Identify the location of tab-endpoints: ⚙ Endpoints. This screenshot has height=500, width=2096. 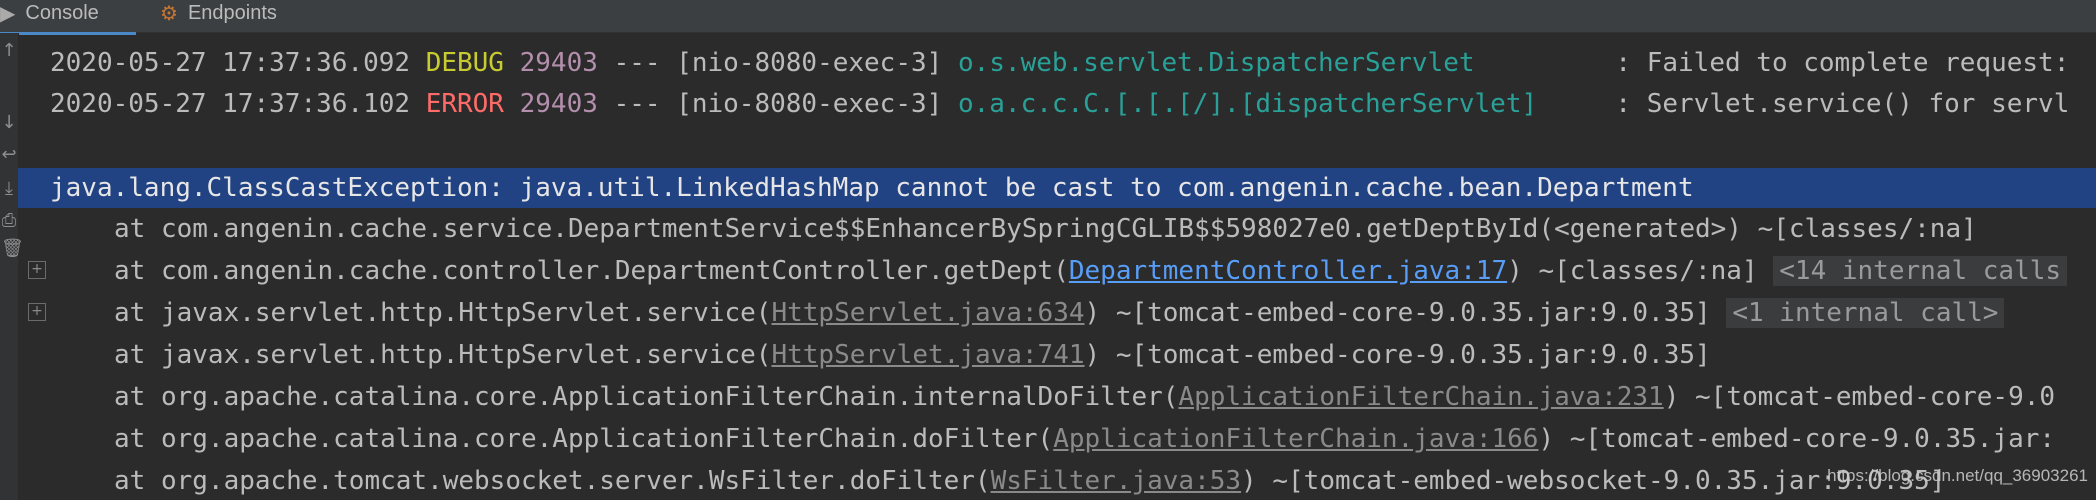
(218, 16).